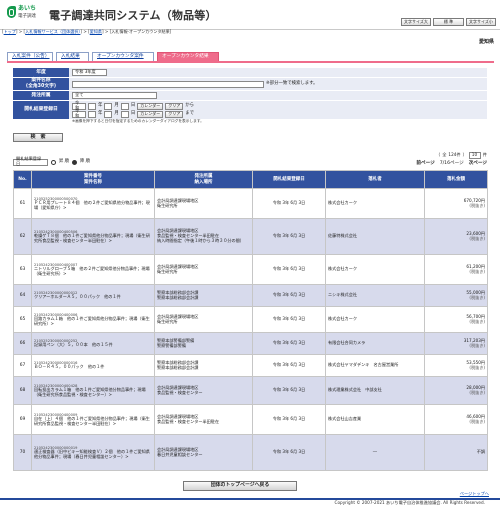 The width and height of the screenshot is (500, 513). What do you see at coordinates (22, 179) in the screenshot?
I see `column-header-no: No.` at bounding box center [22, 179].